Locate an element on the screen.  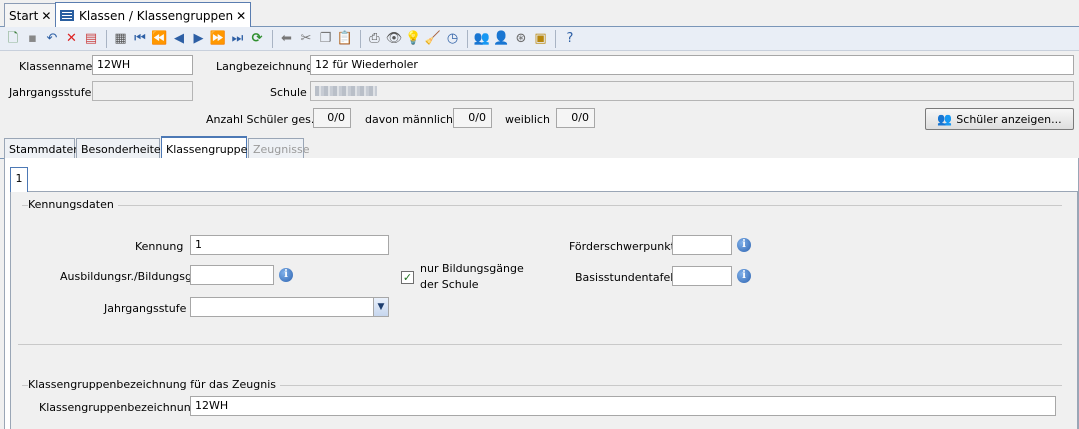
broom-icon: 🧹 is located at coordinates (433, 39).